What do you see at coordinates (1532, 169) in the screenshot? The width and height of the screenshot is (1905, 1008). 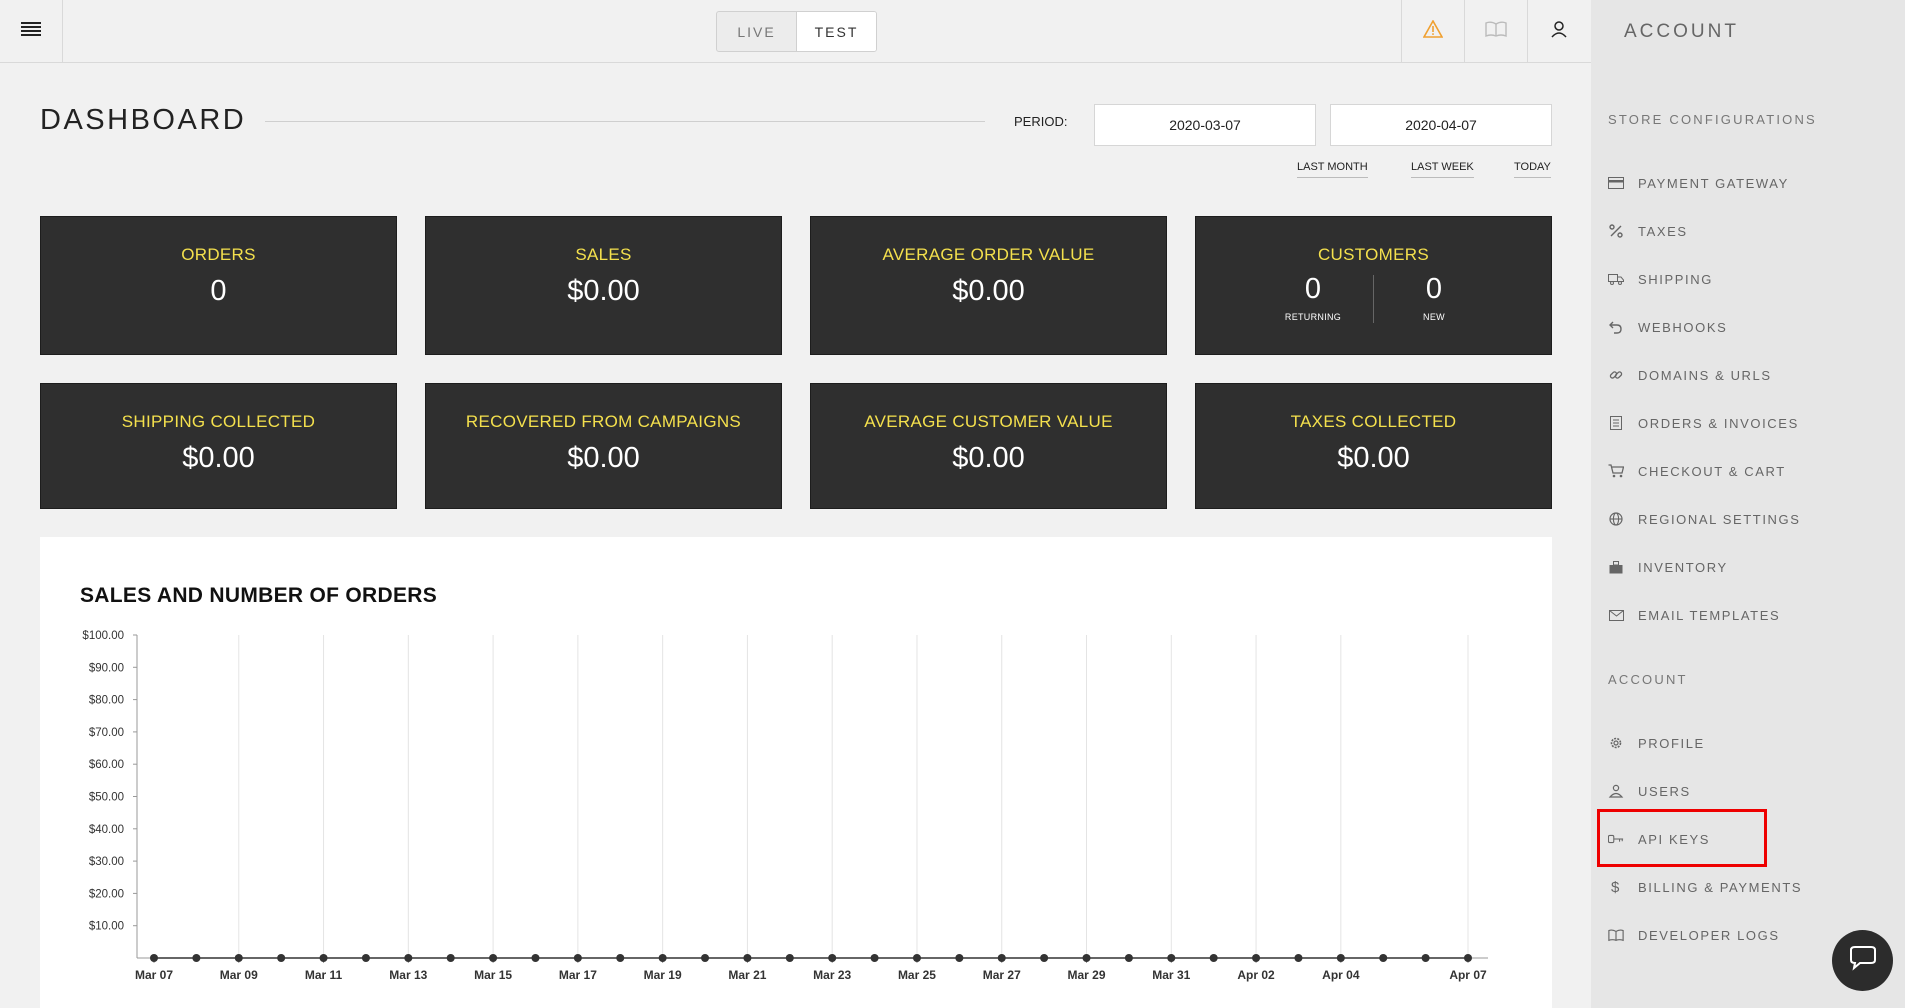 I see `today-link: TODAY` at bounding box center [1532, 169].